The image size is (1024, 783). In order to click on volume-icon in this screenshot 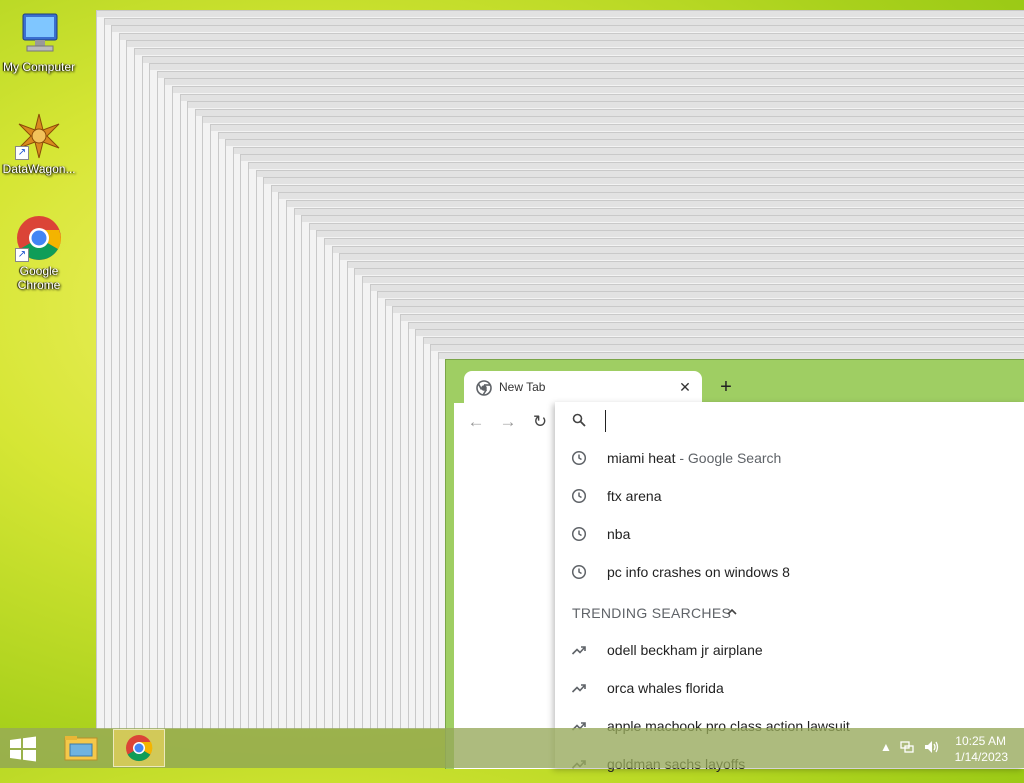, I will do `click(932, 748)`.